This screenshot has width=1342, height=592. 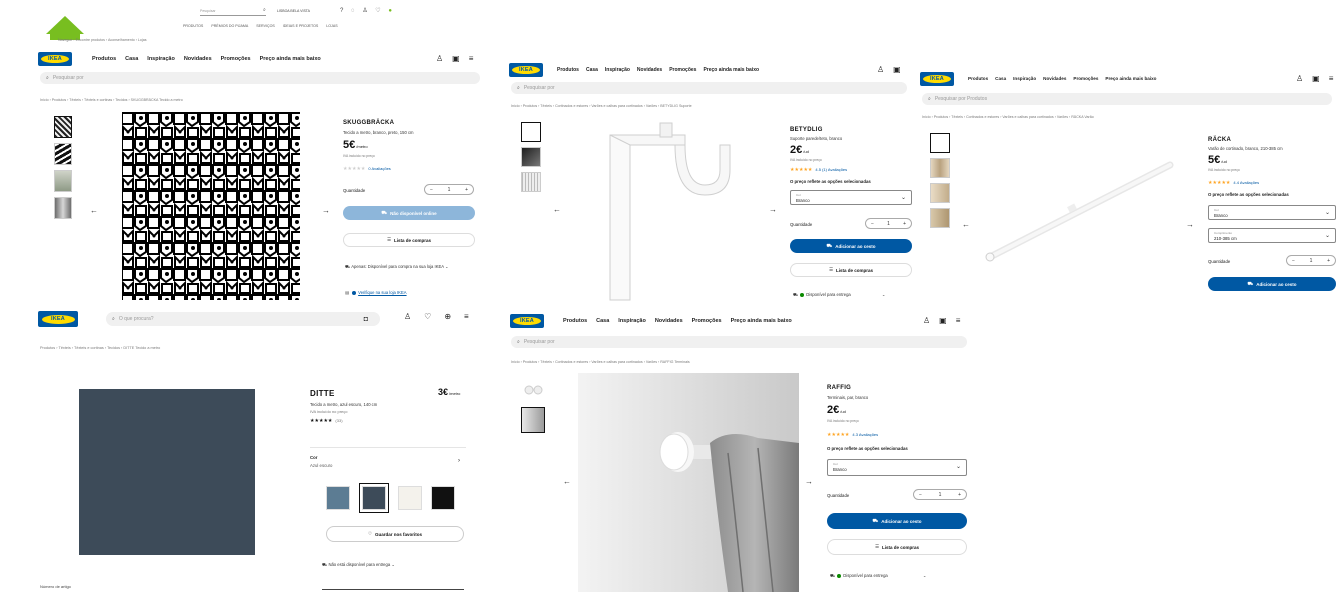 I want to click on bag-icon: ⊕, so click(x=447, y=316).